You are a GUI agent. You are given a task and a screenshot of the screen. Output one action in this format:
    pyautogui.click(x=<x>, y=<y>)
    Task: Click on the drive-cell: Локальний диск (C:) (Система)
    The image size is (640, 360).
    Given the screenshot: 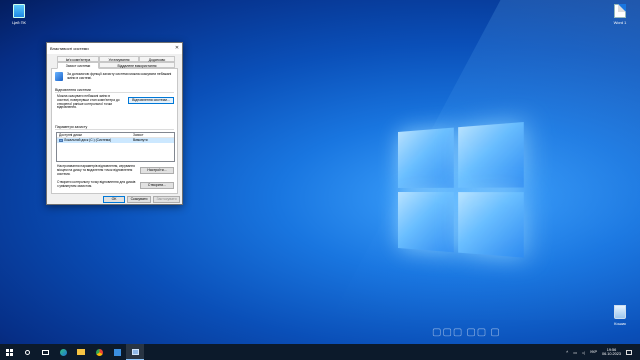 What is the action you would take?
    pyautogui.click(x=94, y=140)
    